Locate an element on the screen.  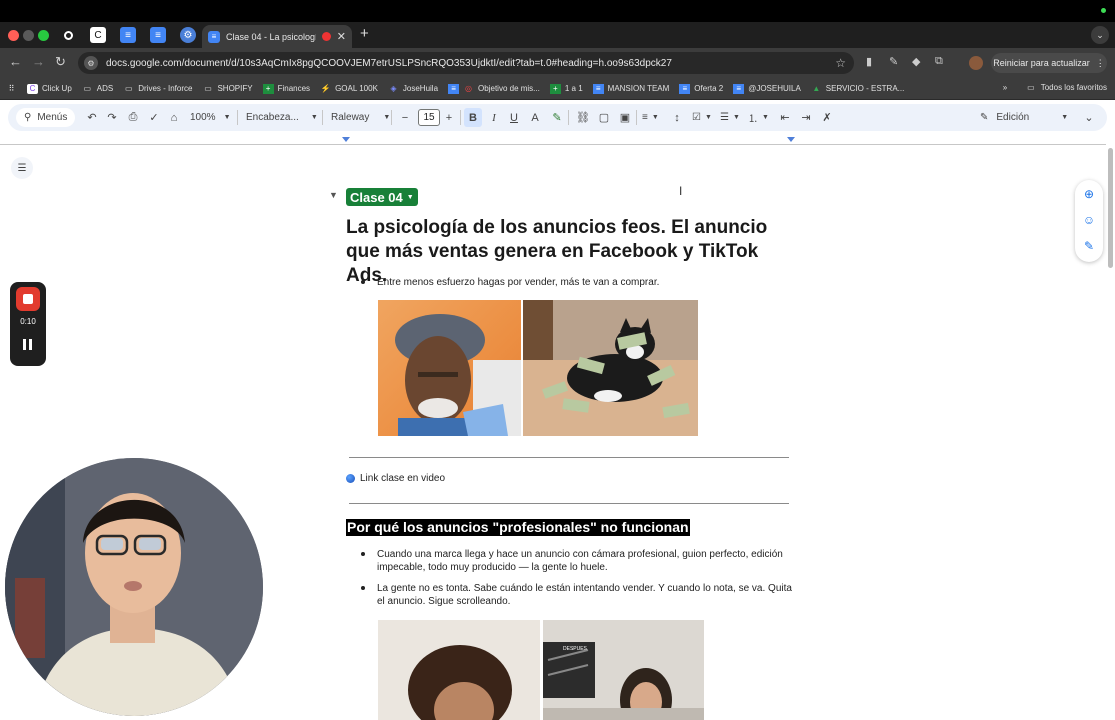
bookmark-label: Oferta 2 is located at coordinates (709, 88).